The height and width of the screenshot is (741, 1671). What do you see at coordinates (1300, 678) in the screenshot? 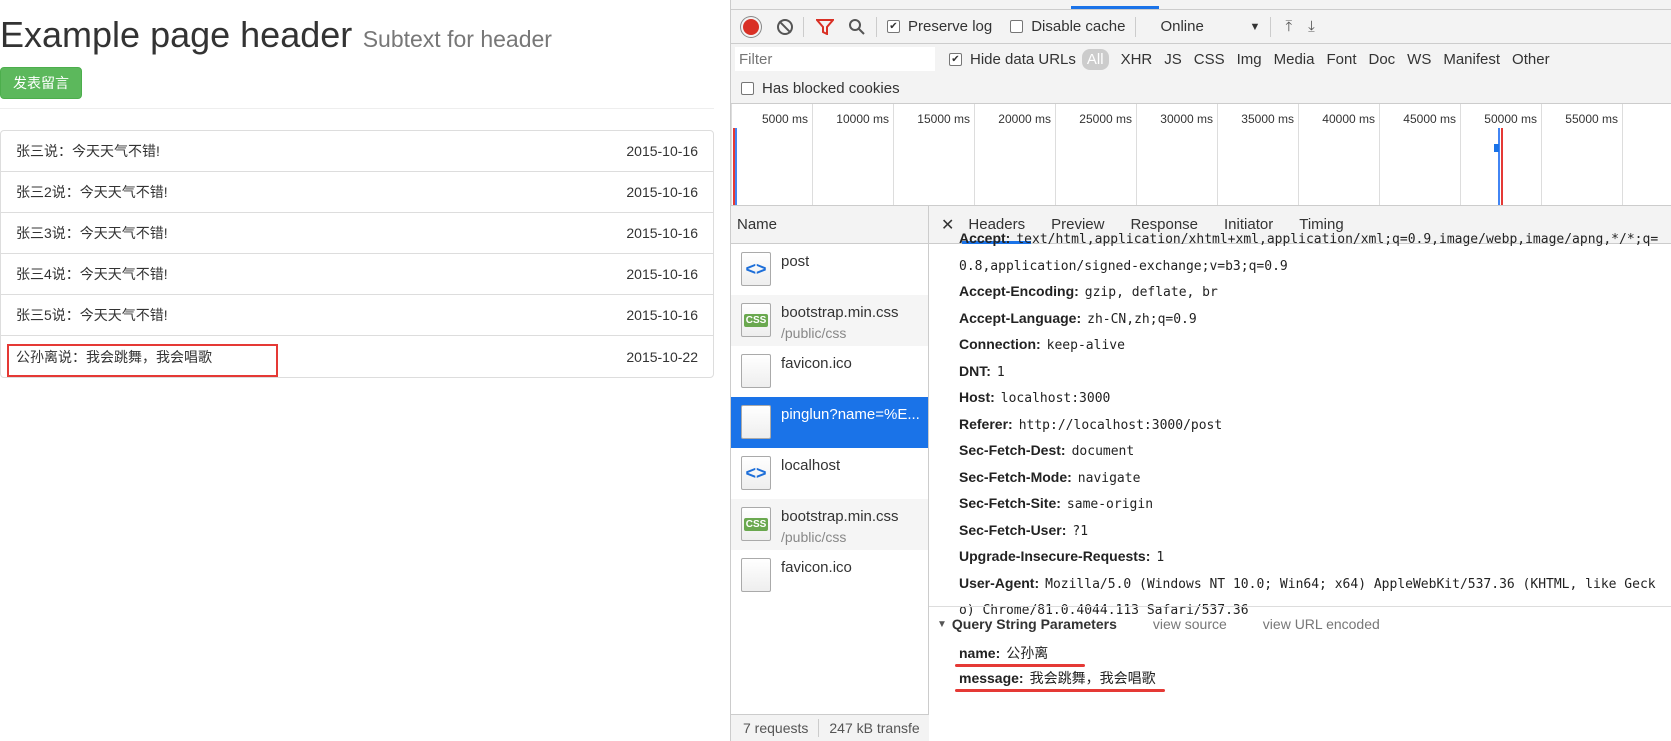
I see `query-param-row: message: 我会跳舞，我会唱歌` at bounding box center [1300, 678].